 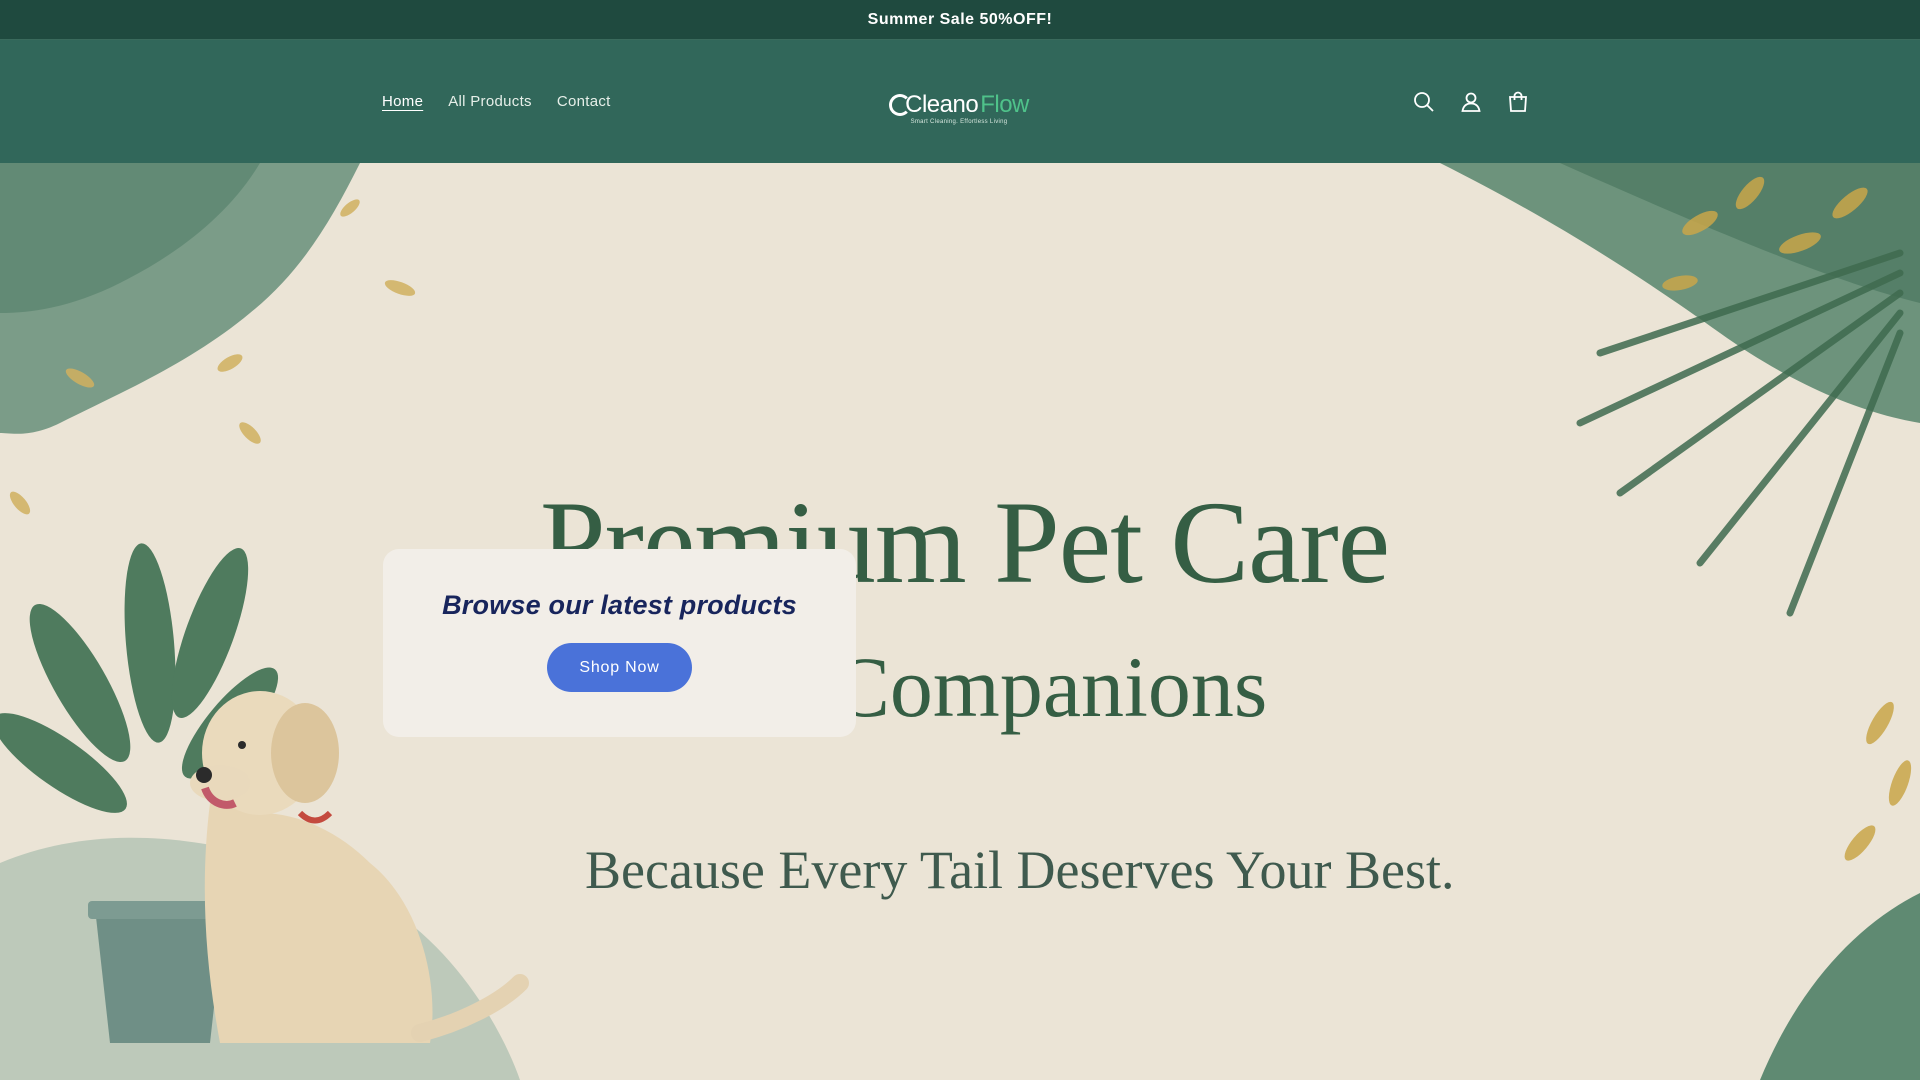 What do you see at coordinates (1004, 104) in the screenshot?
I see `logo-word-flow: Flow` at bounding box center [1004, 104].